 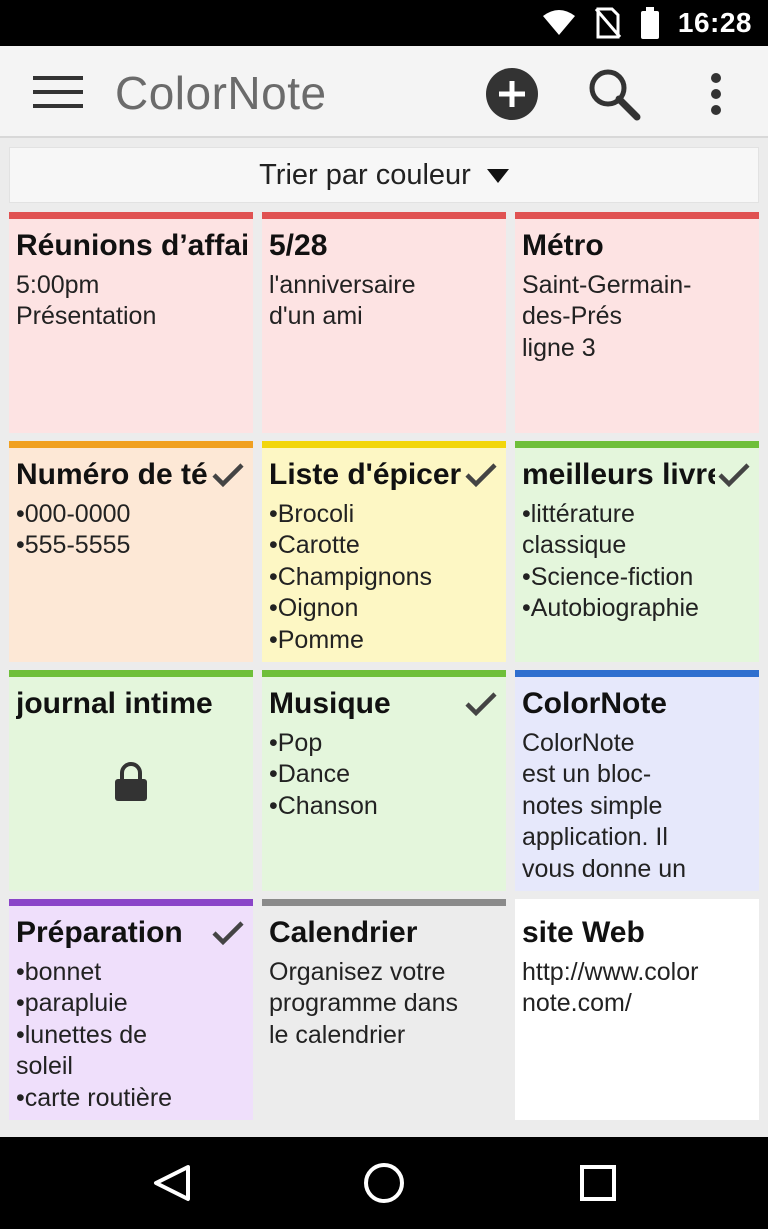 I want to click on sort-label: Trier par couleur, so click(x=365, y=174).